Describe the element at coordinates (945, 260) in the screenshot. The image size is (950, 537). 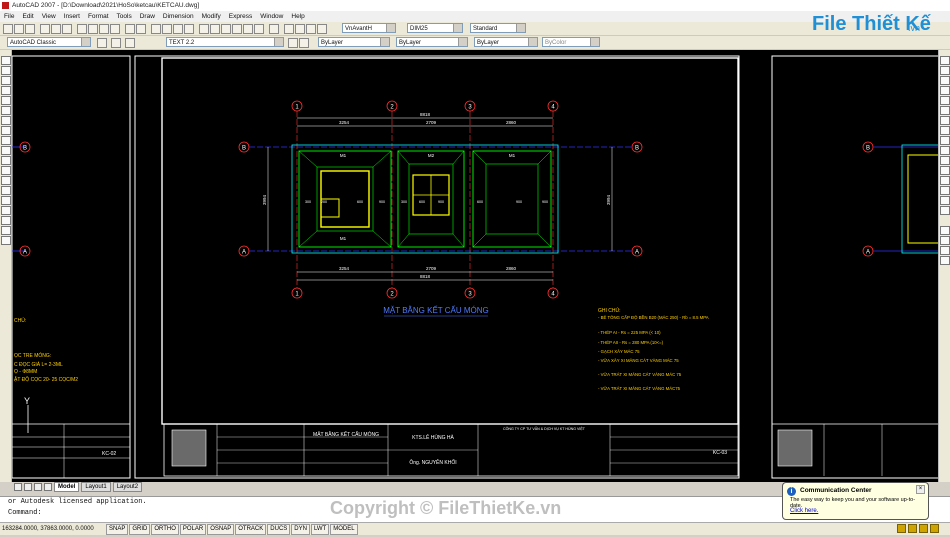
I see `zoom-all-icon` at that location.